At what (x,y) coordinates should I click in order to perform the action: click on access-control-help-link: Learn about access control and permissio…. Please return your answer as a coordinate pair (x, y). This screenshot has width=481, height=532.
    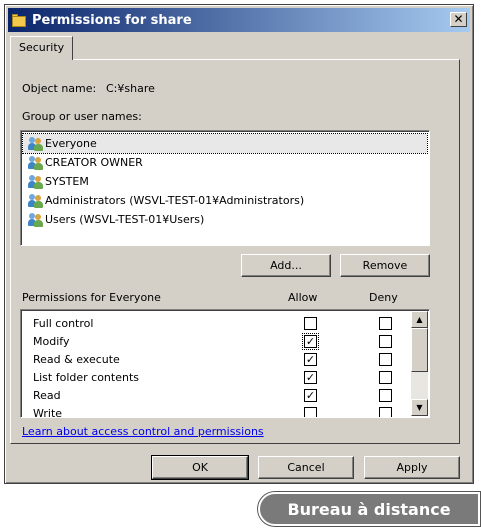
    Looking at the image, I should click on (143, 431).